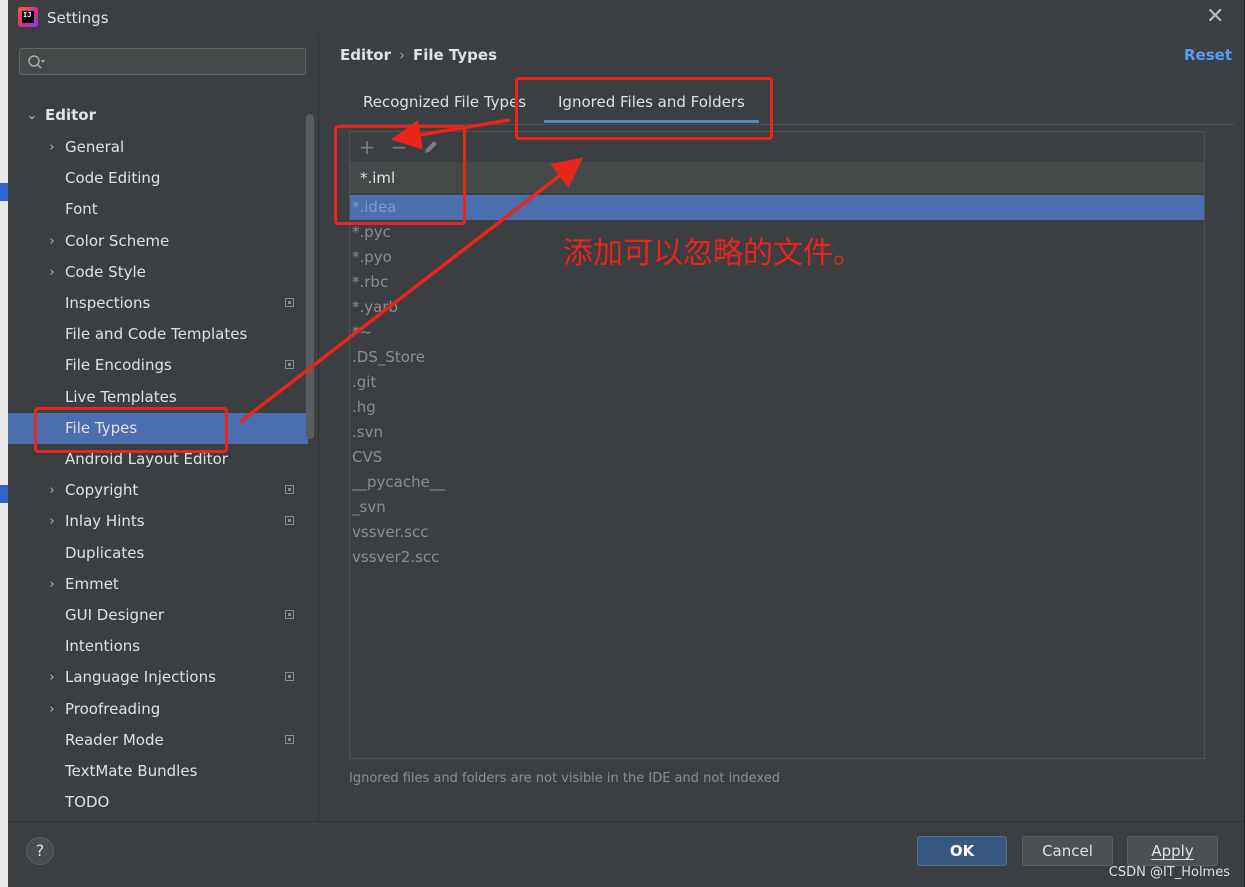  I want to click on minus-icon: −, so click(399, 147).